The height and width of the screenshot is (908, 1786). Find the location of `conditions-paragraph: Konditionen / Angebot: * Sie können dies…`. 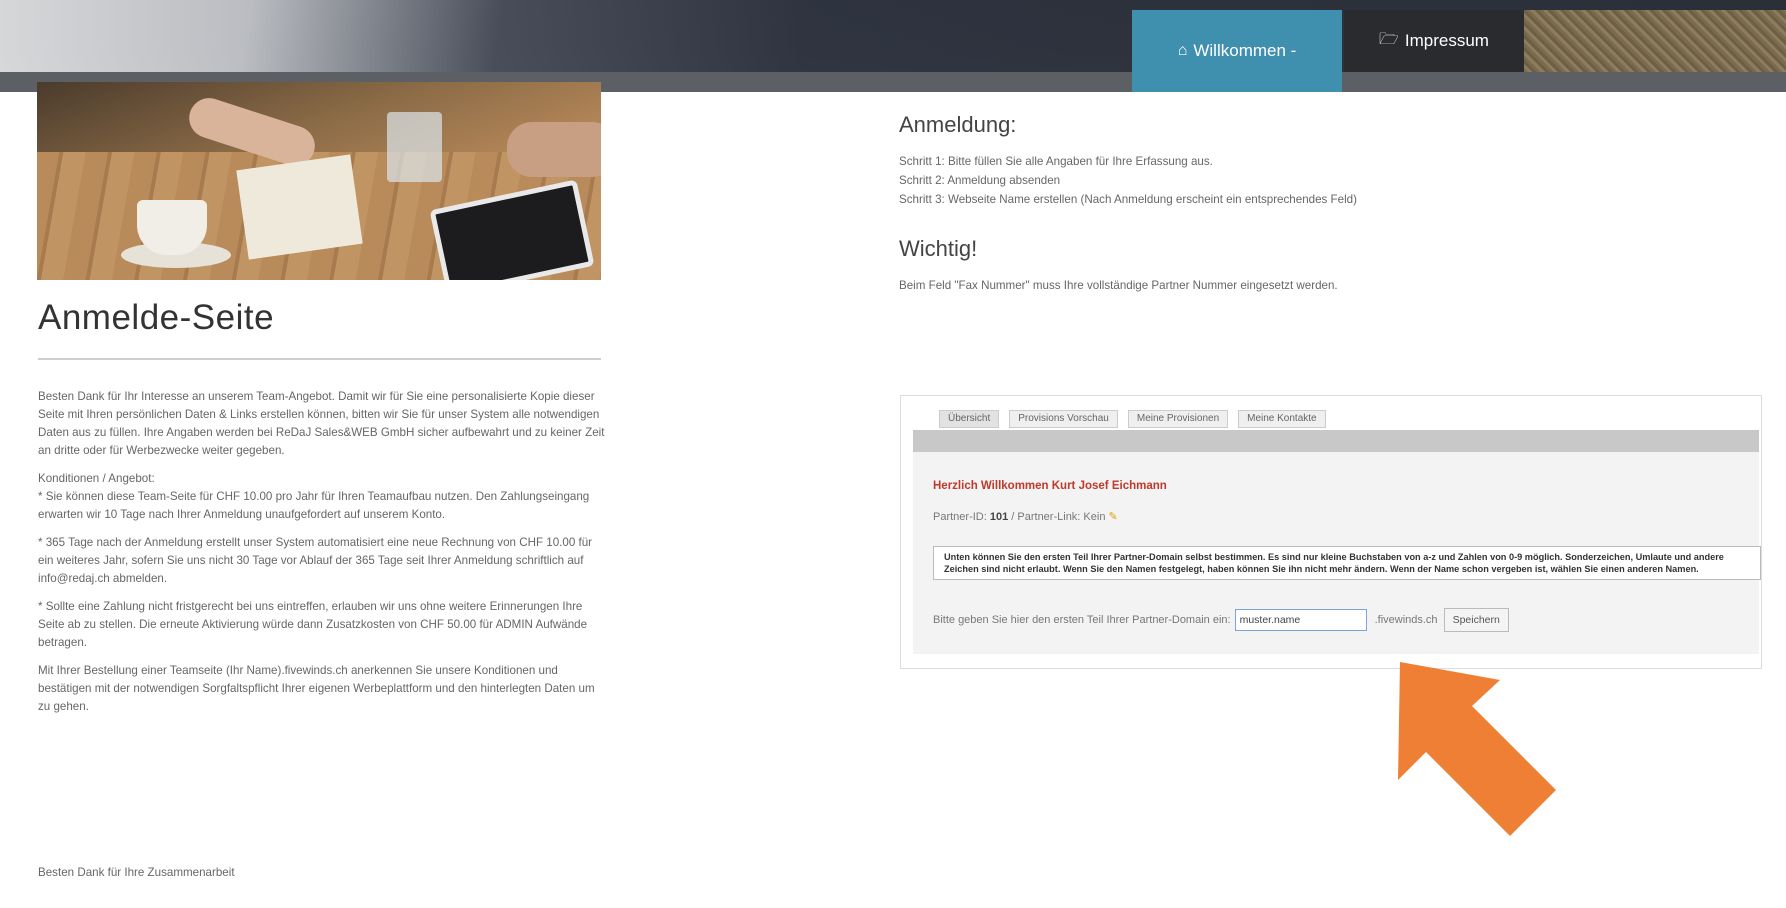

conditions-paragraph: Konditionen / Angebot: * Sie können dies… is located at coordinates (314, 496).